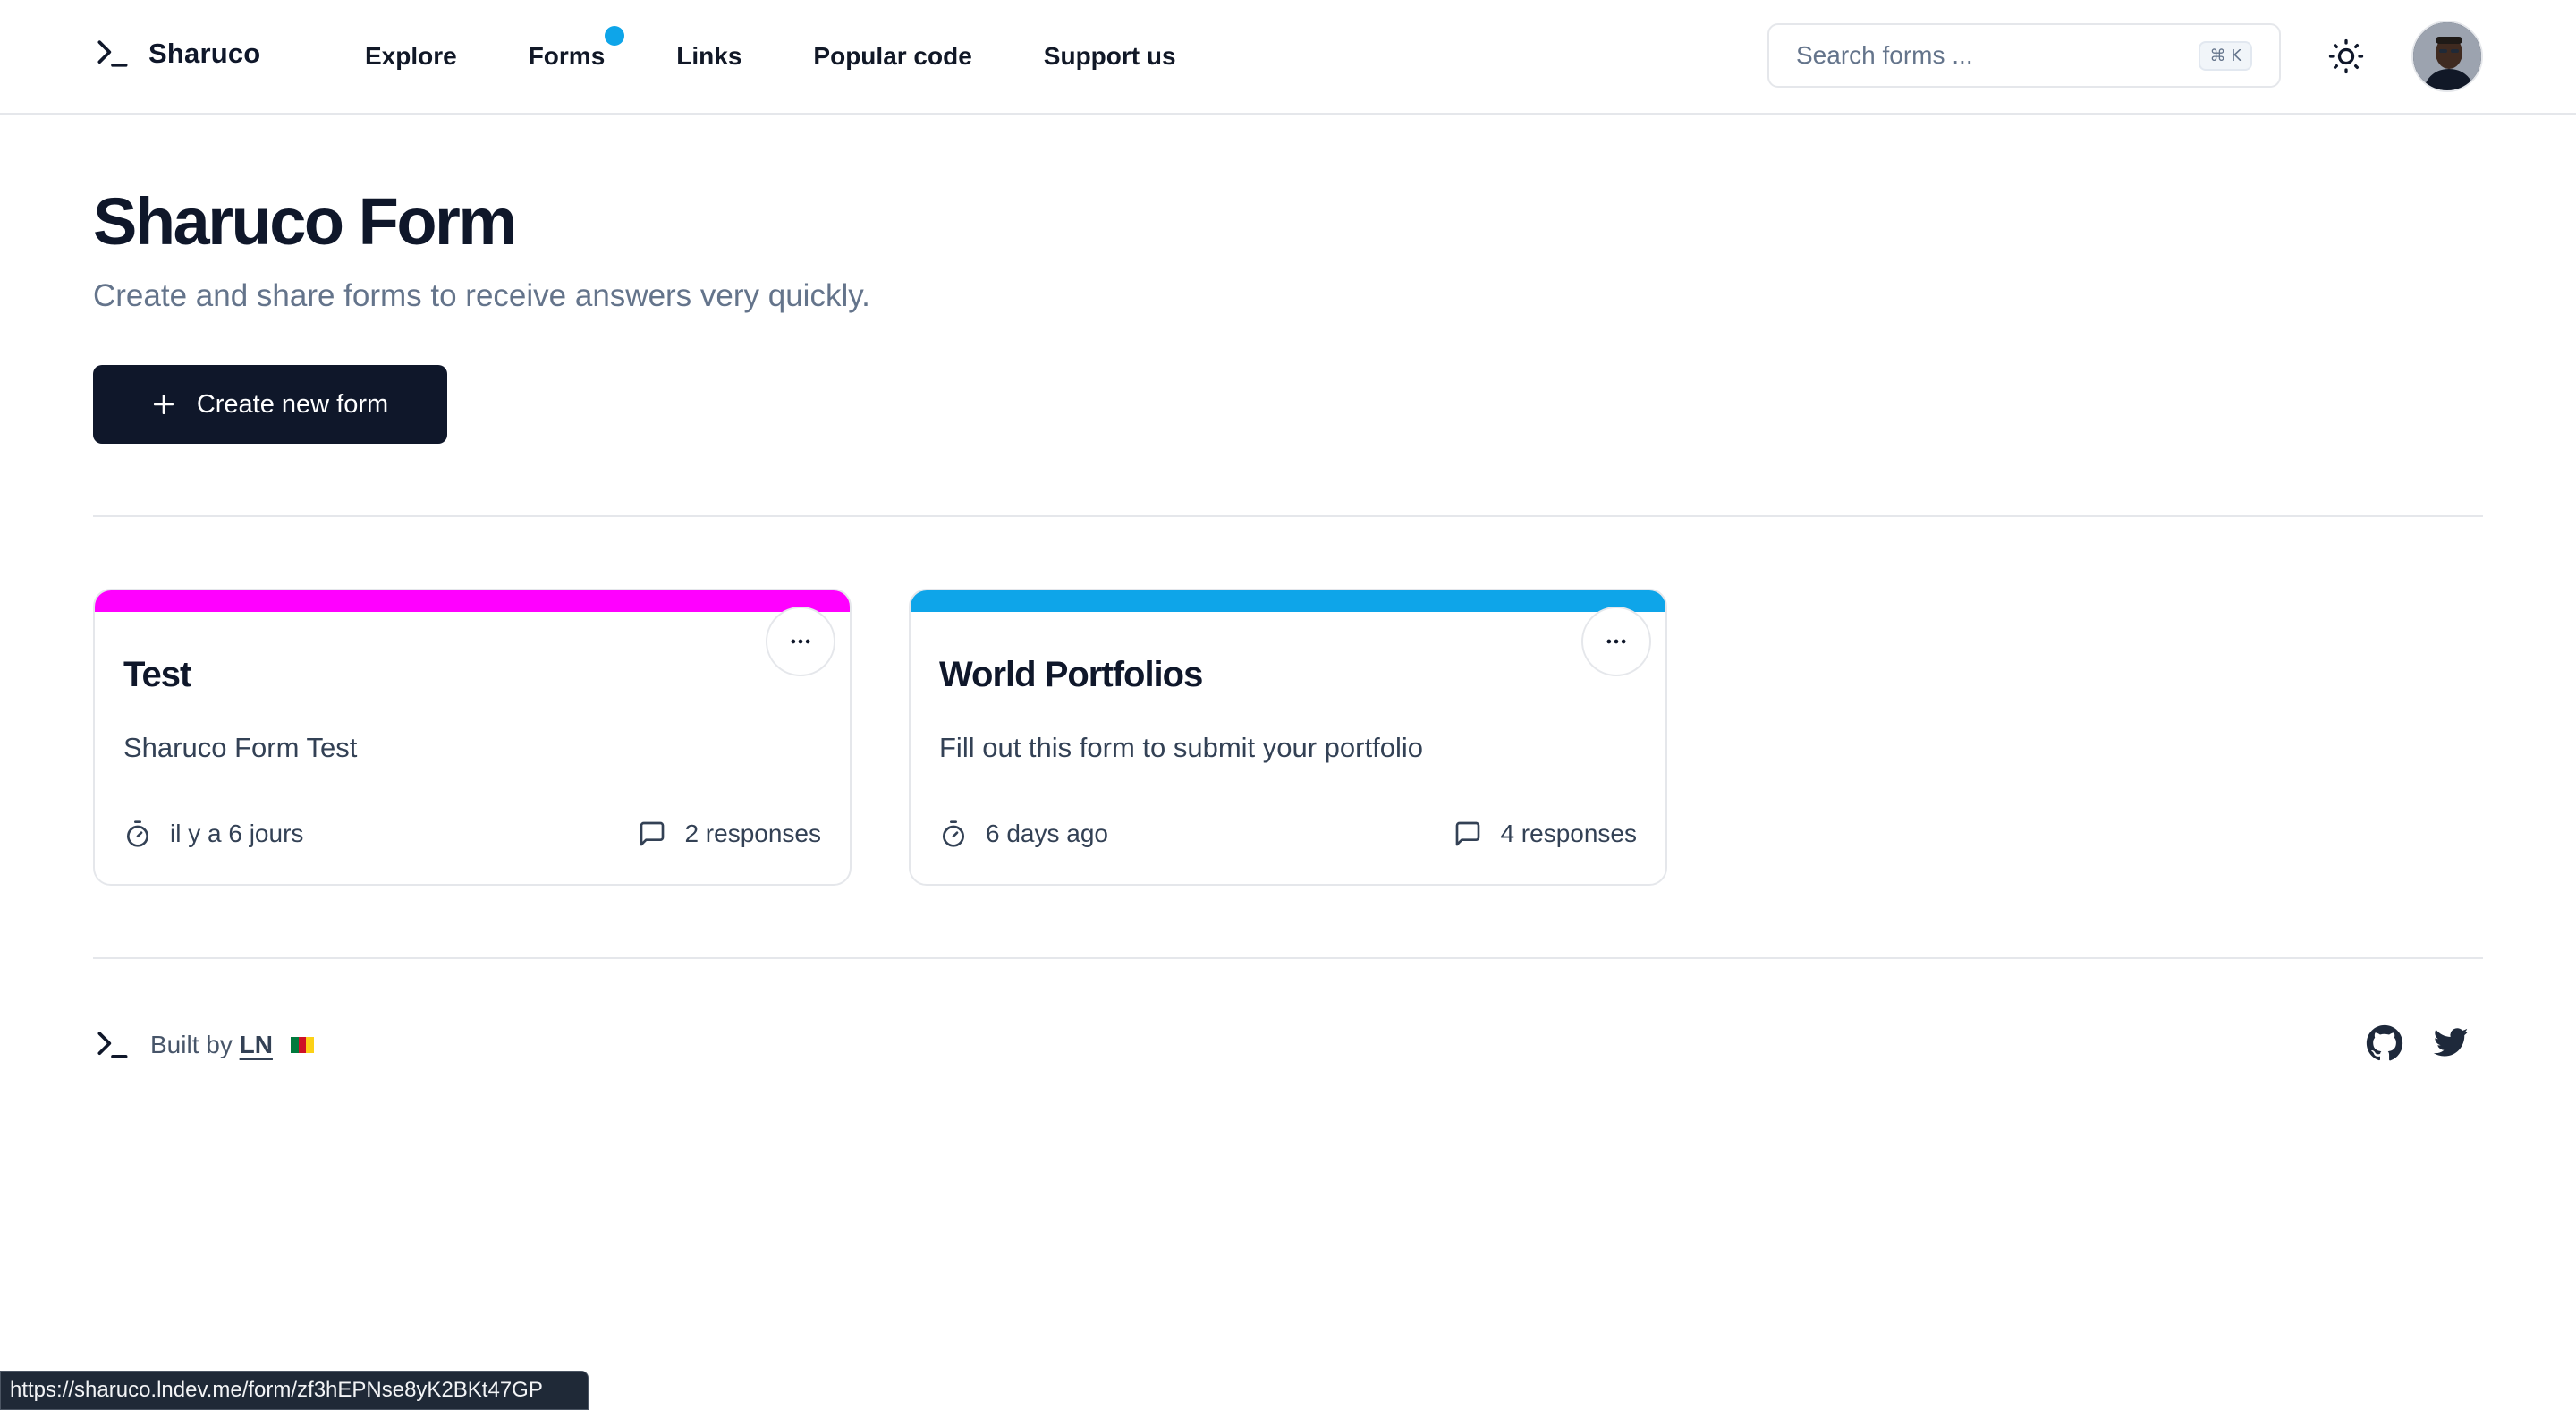 The height and width of the screenshot is (1410, 2576). I want to click on form-card-responses: 2 responses, so click(729, 834).